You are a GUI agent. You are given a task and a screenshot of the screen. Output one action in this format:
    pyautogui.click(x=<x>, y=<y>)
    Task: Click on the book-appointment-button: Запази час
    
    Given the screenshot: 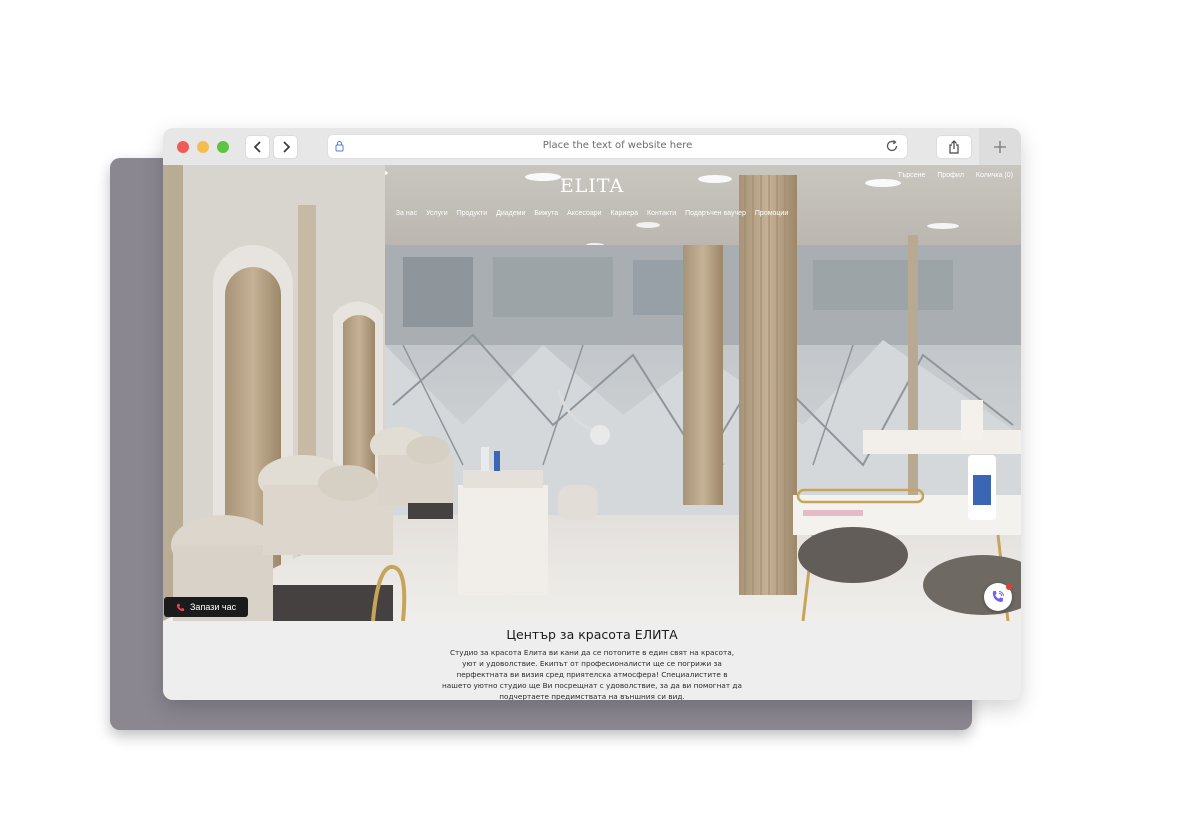 What is the action you would take?
    pyautogui.click(x=206, y=607)
    